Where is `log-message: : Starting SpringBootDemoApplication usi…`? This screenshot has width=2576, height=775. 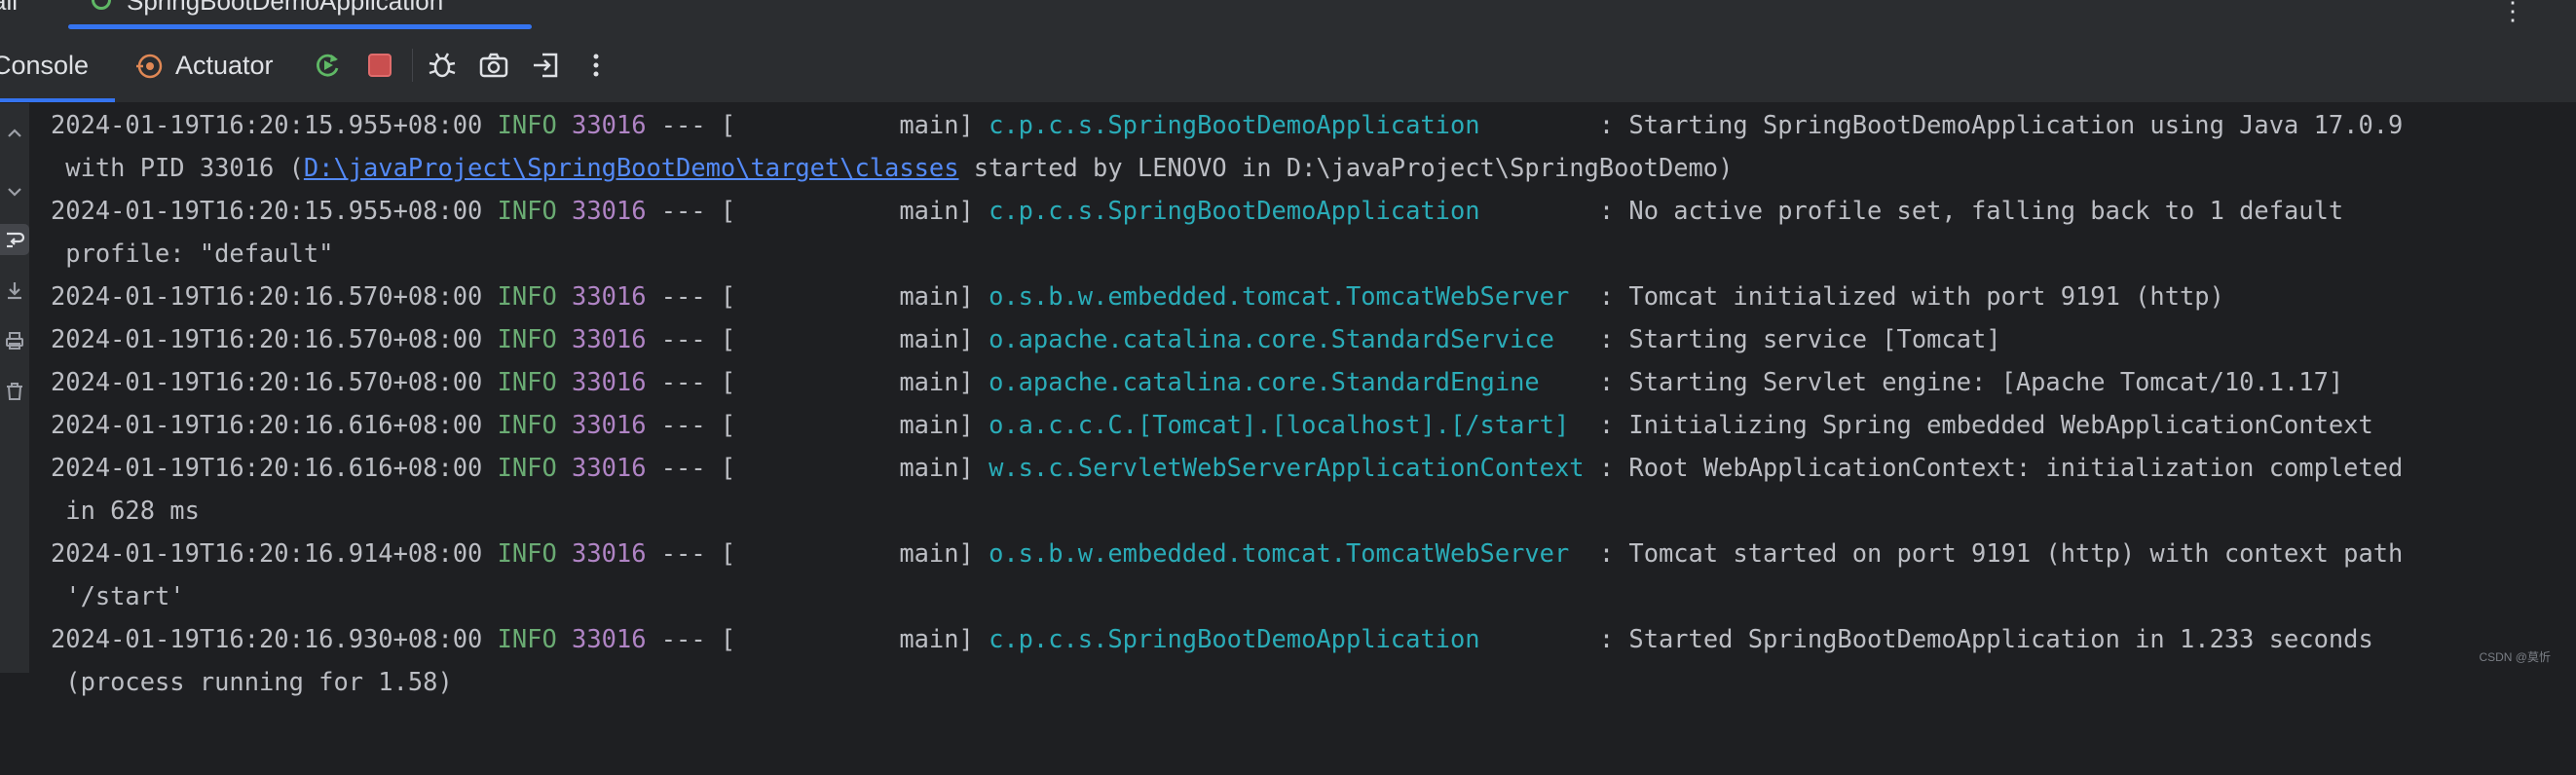 log-message: : Starting SpringBootDemoApplication usi… is located at coordinates (1994, 124).